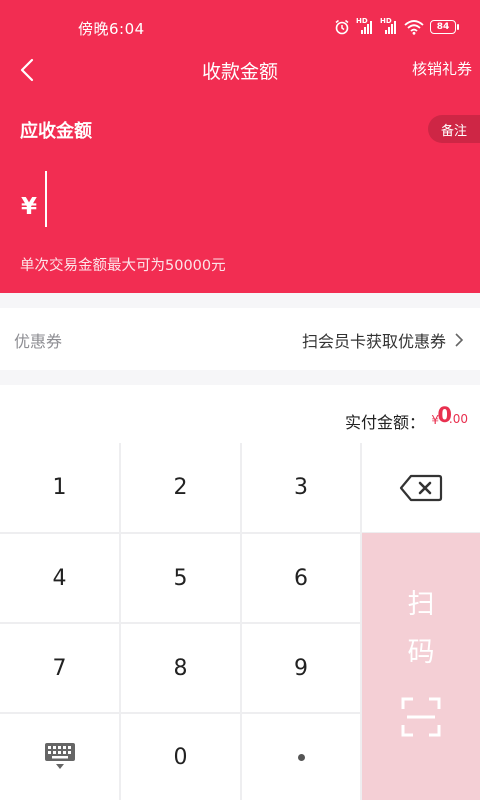 This screenshot has height=800, width=480. I want to click on battery-level: 84, so click(443, 27).